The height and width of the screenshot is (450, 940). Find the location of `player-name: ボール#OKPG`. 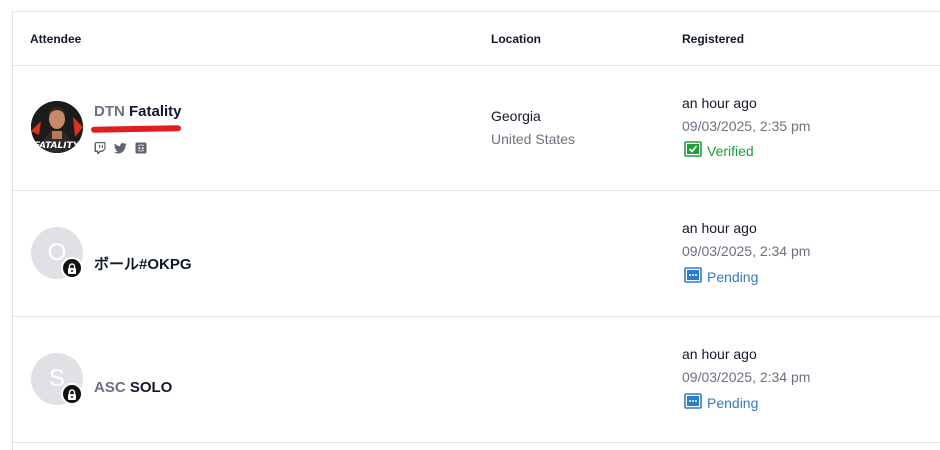

player-name: ボール#OKPG is located at coordinates (143, 264).